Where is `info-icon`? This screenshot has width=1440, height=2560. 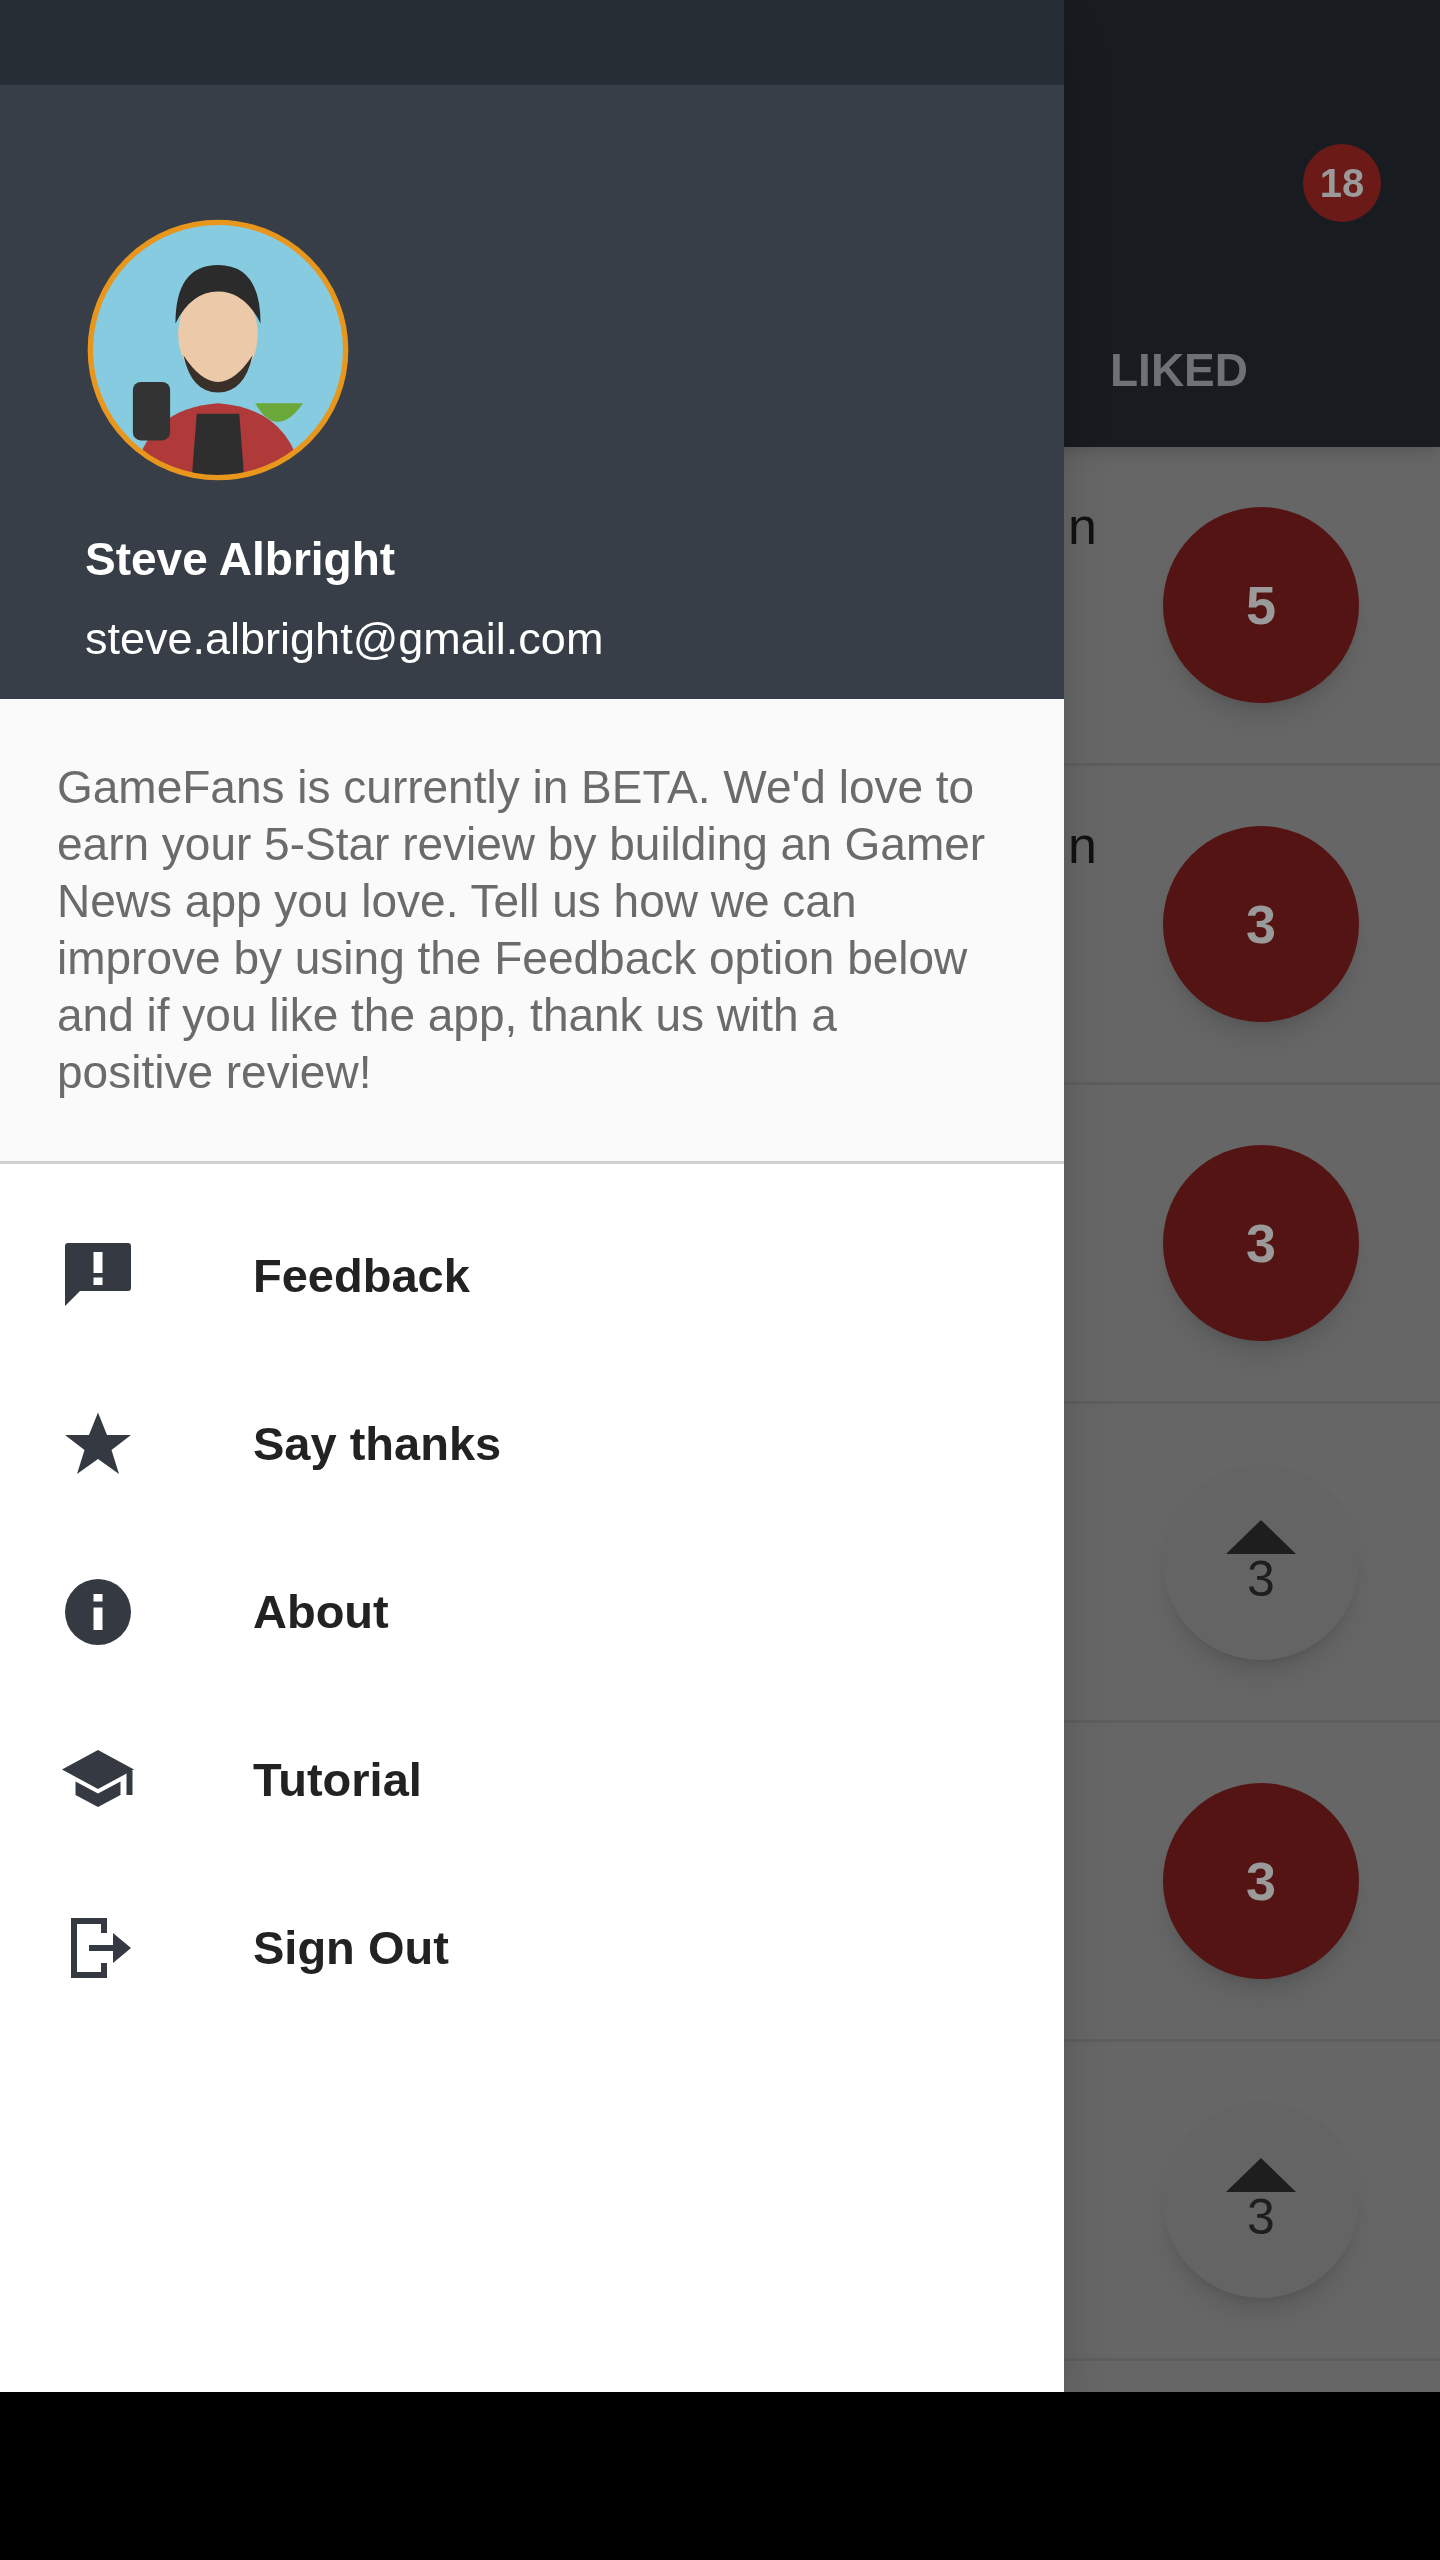
info-icon is located at coordinates (98, 1612).